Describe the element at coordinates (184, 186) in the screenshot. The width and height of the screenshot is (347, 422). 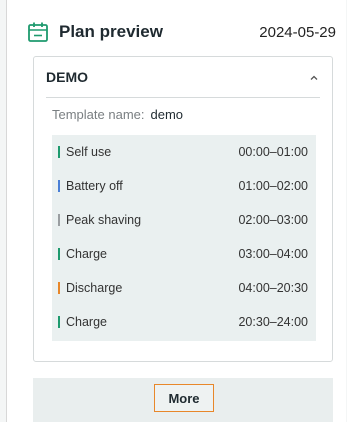
I see `schedule-row: Battery off 01:00–02:00` at that location.